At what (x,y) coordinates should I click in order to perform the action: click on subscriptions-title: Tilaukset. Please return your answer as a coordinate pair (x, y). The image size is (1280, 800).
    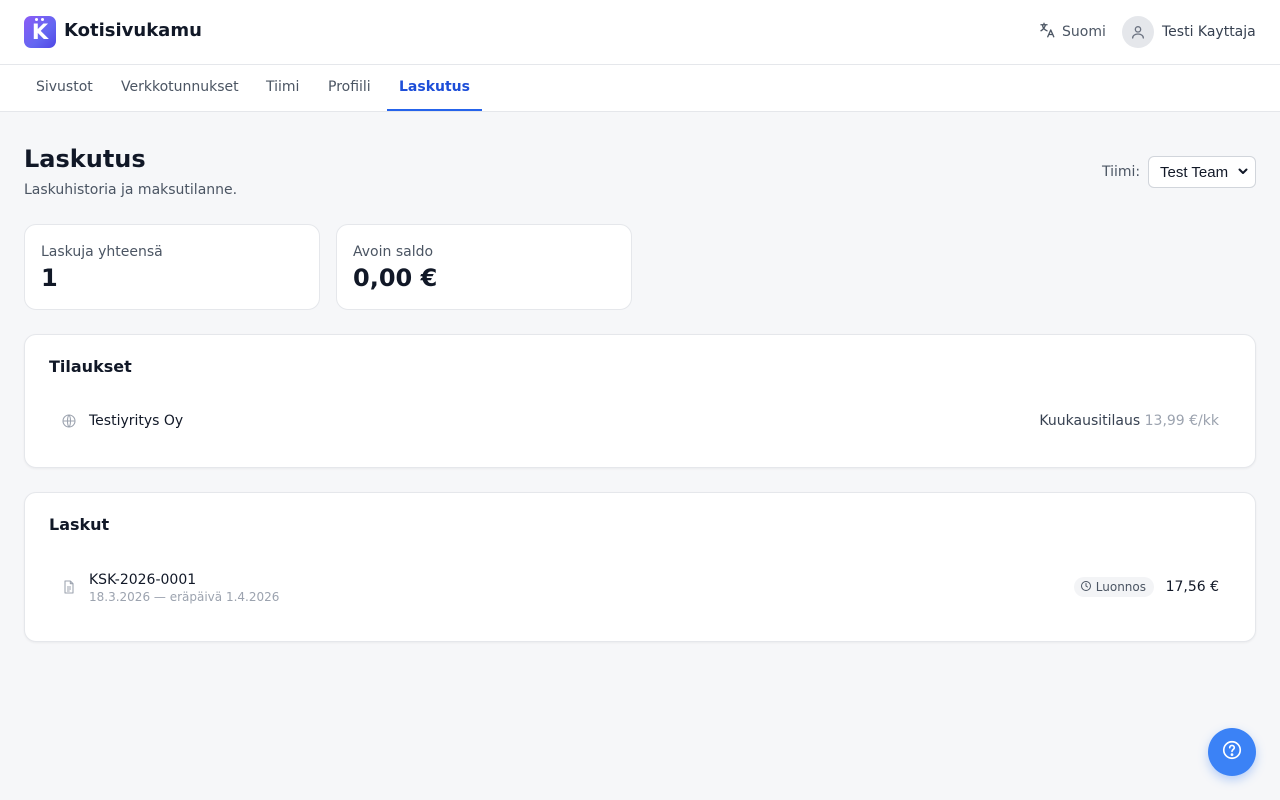
    Looking at the image, I should click on (90, 366).